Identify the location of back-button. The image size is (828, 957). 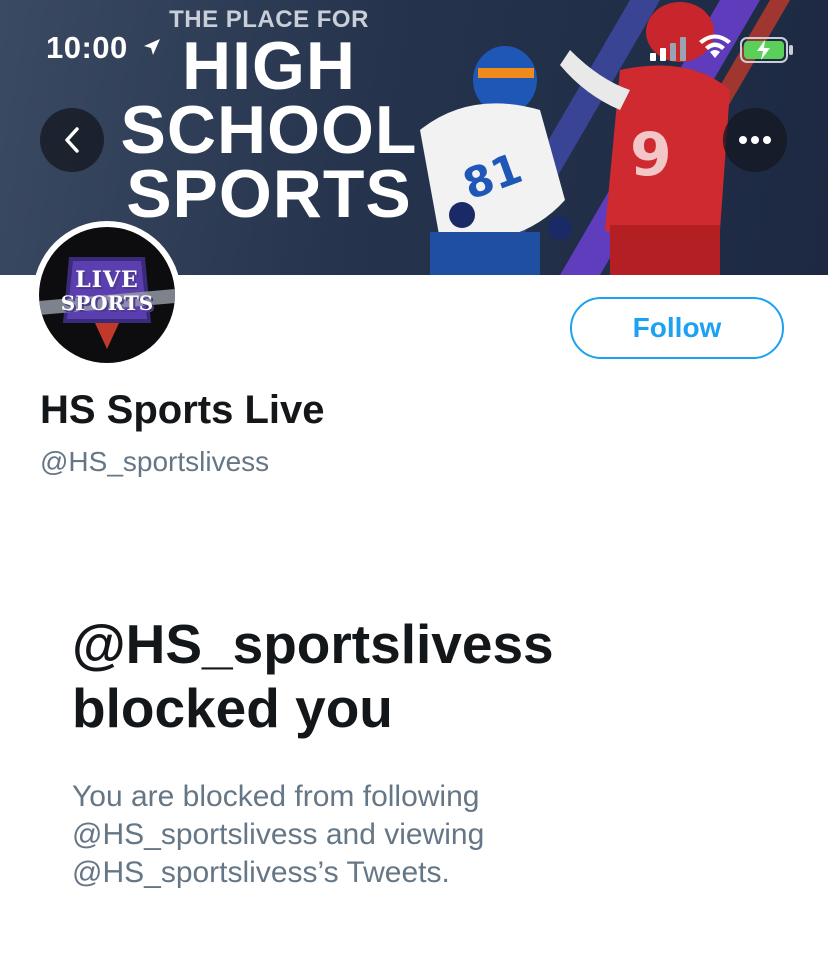
(72, 140).